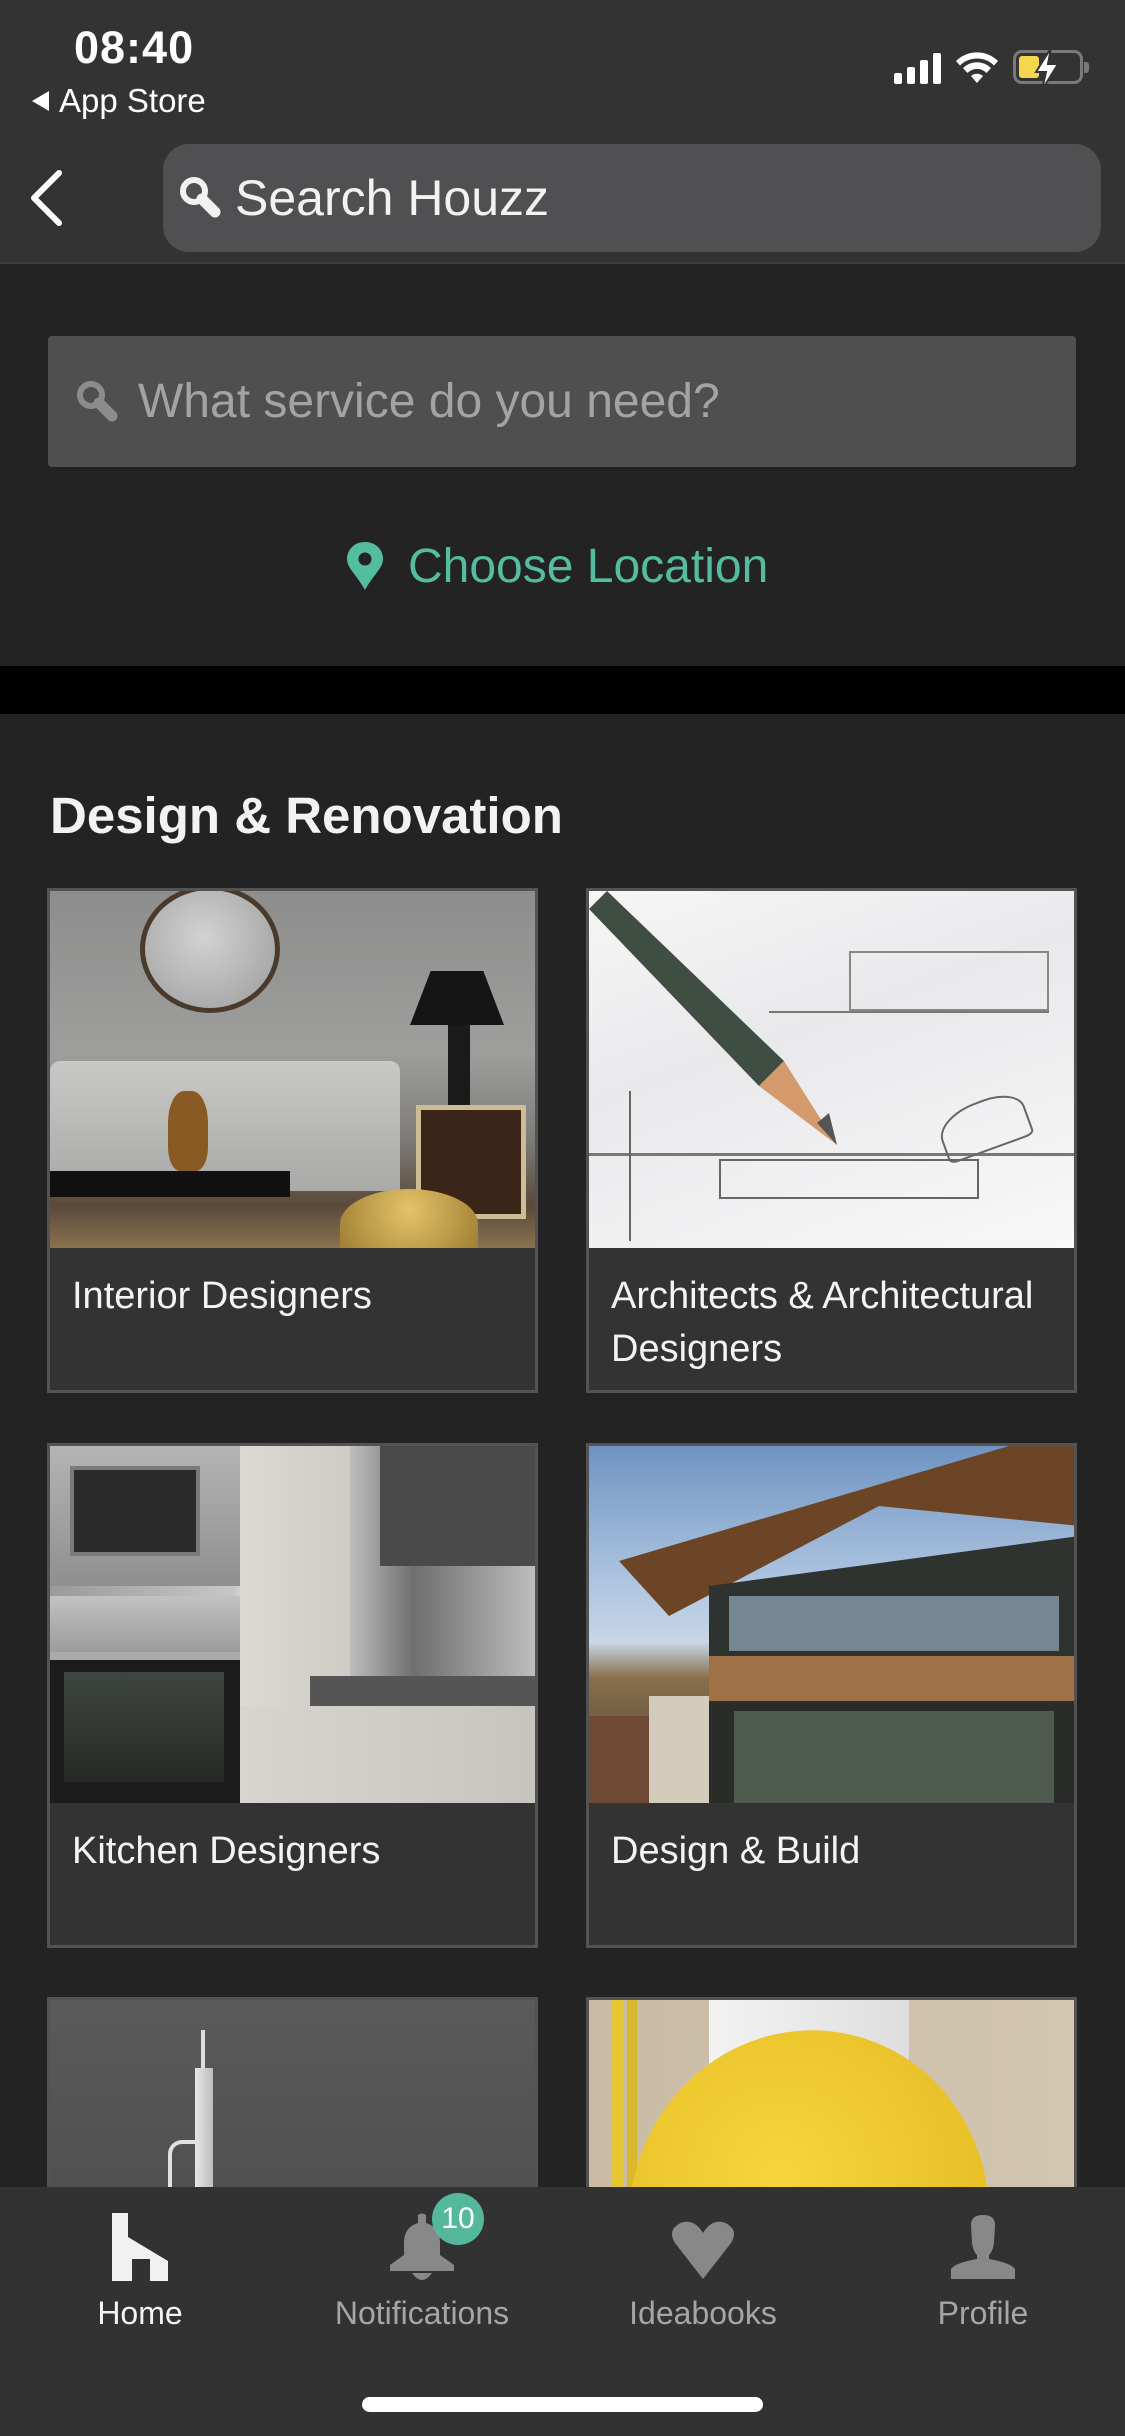 Image resolution: width=1125 pixels, height=2436 pixels. I want to click on tab-home: Home, so click(140, 2272).